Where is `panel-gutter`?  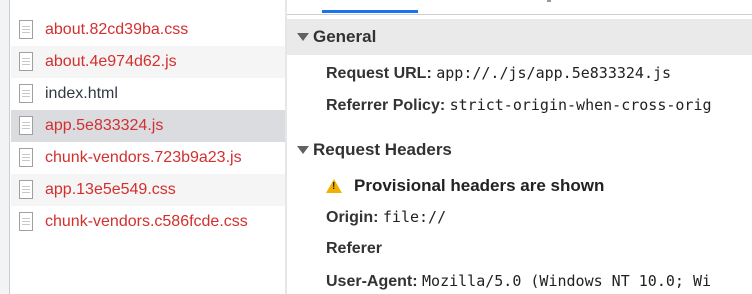 panel-gutter is located at coordinates (5, 147).